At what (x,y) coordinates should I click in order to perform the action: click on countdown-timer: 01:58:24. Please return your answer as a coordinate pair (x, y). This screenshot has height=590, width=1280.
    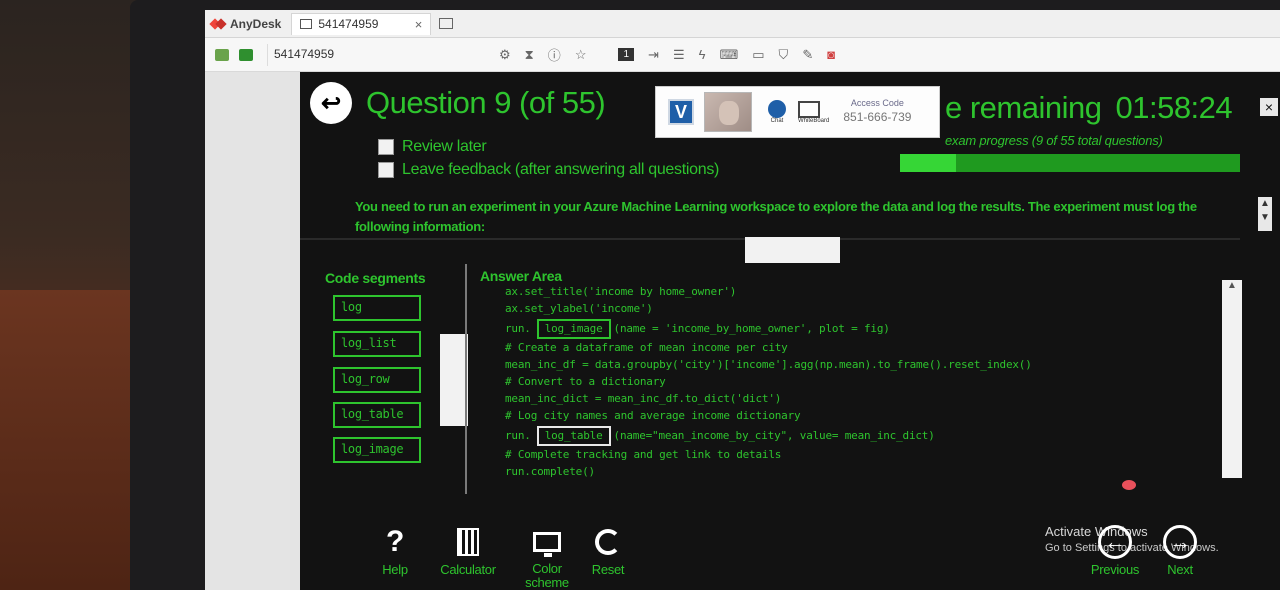
    Looking at the image, I should click on (1174, 107).